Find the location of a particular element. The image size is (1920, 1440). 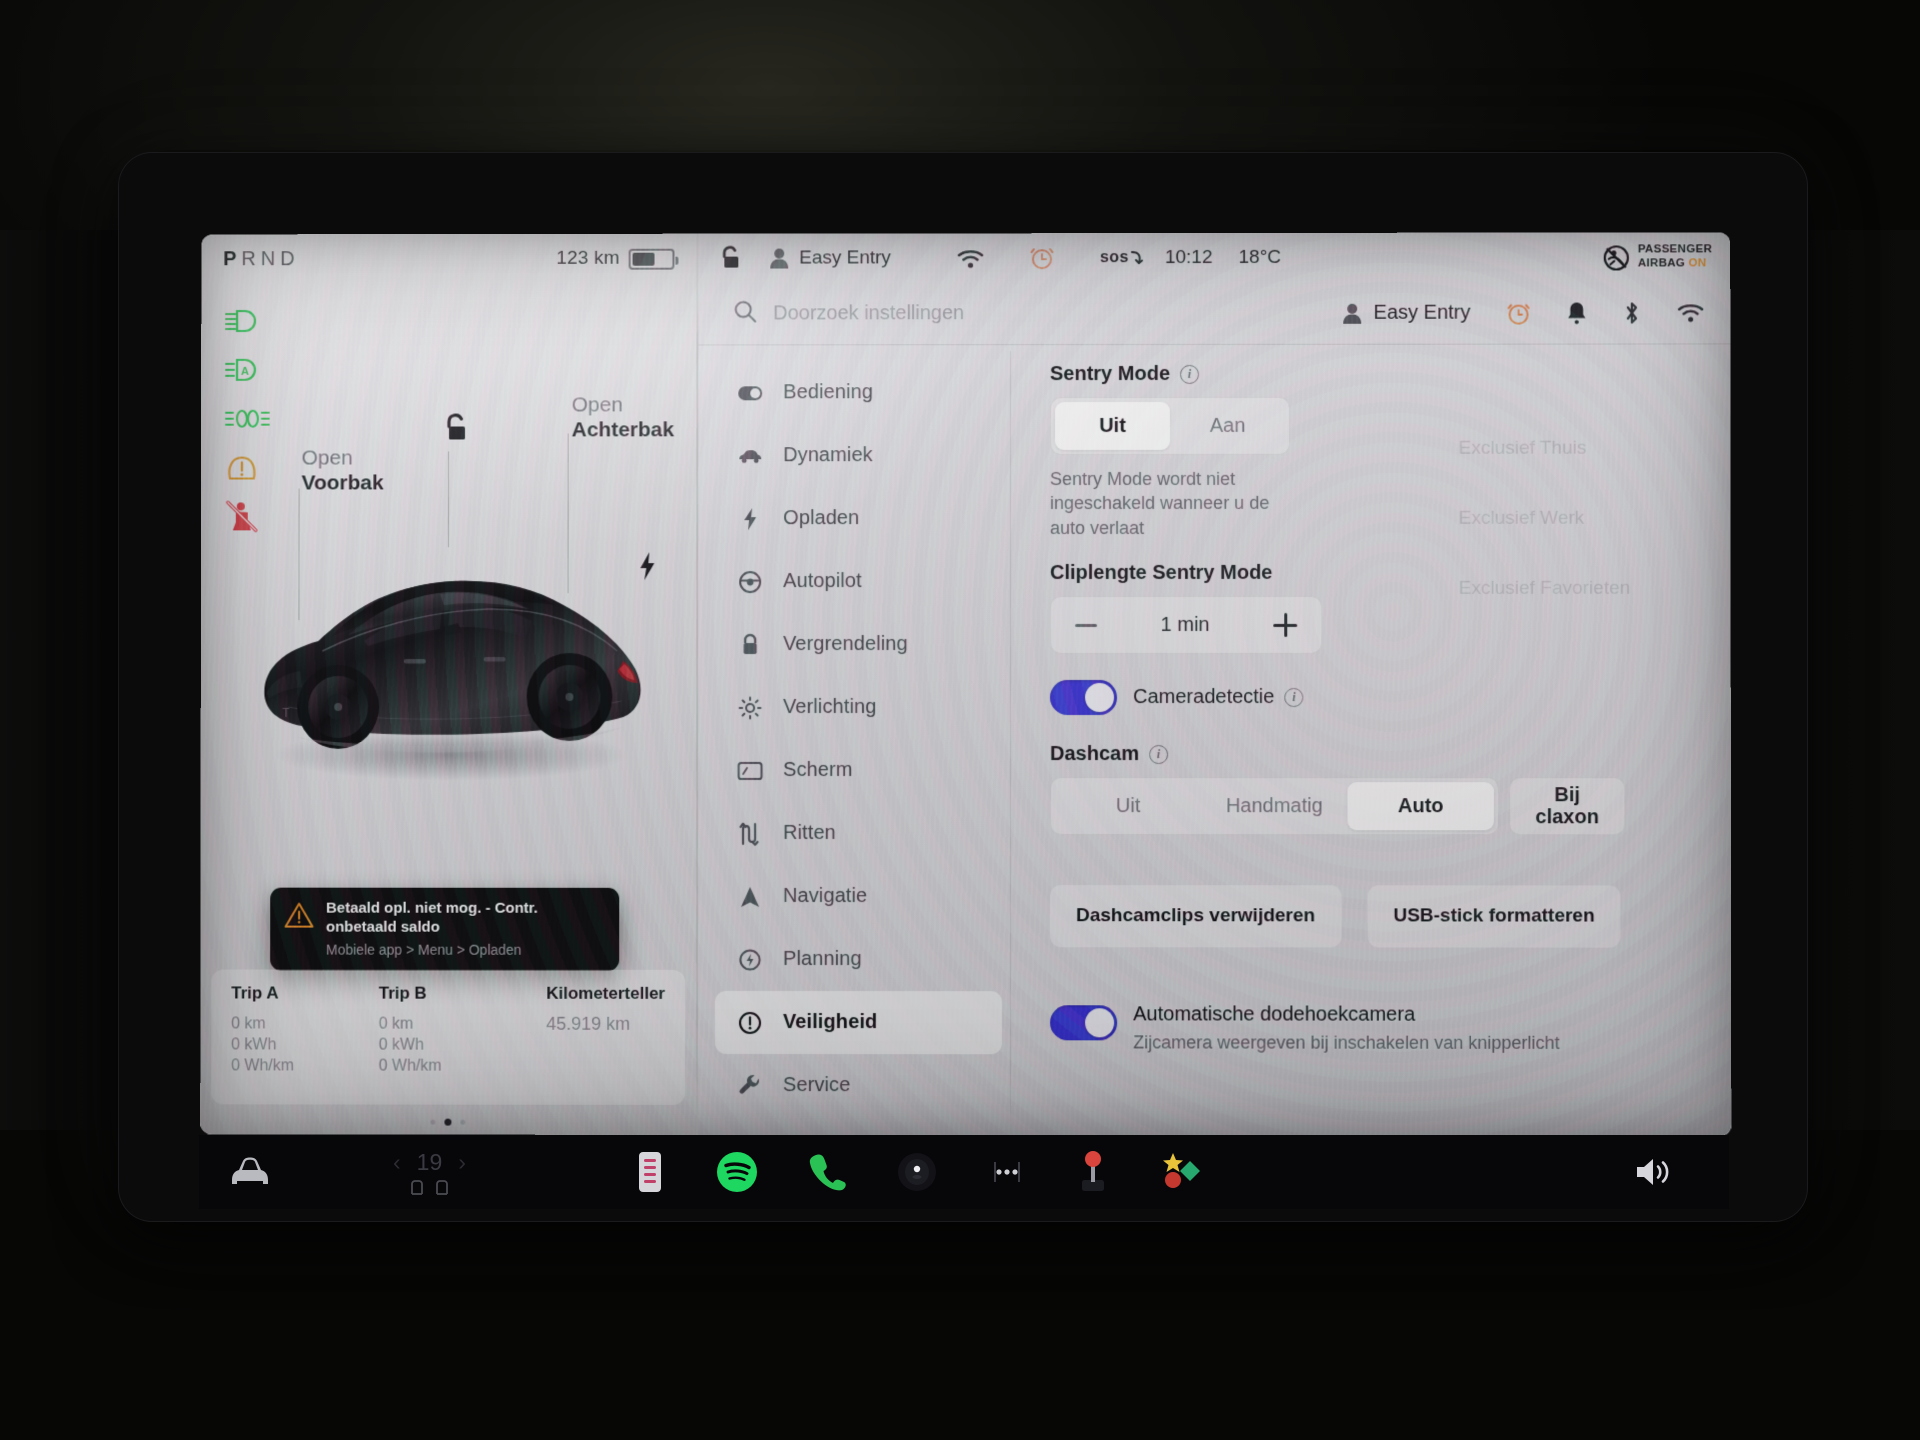

camera-app-icon is located at coordinates (917, 1172).